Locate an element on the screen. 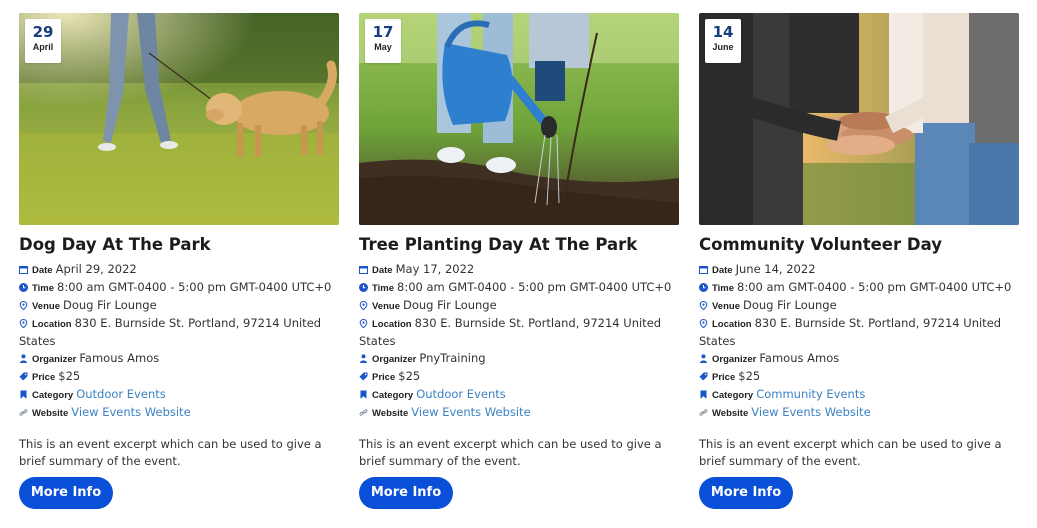 Image resolution: width=1037 pixels, height=528 pixels. date-badge-day: 17 is located at coordinates (383, 32).